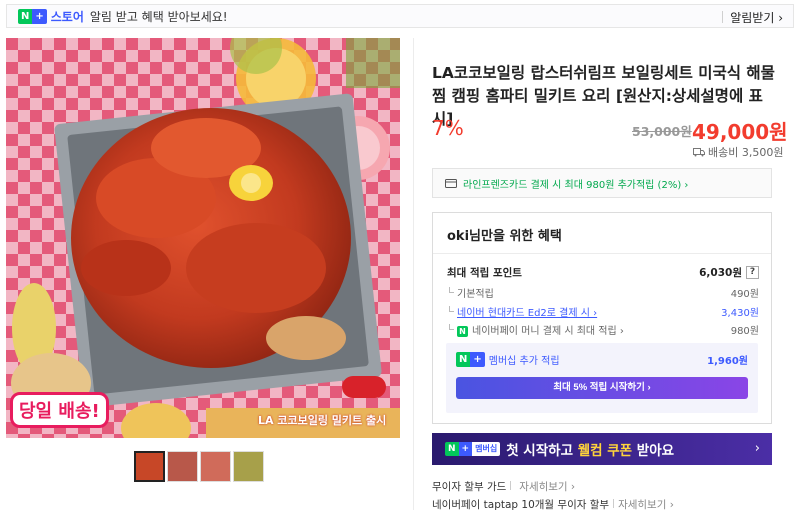 The height and width of the screenshot is (510, 800). I want to click on installment-guide: 무이자 할부 가드 자세히보기 ›, so click(503, 486).